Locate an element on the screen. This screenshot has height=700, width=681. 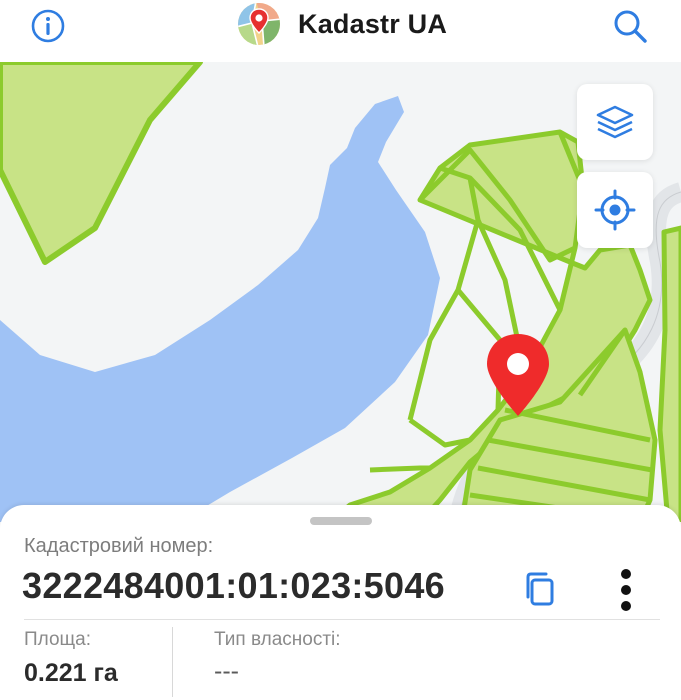
cadastral-number-value: 3222484001:01:023:5046 is located at coordinates (233, 585).